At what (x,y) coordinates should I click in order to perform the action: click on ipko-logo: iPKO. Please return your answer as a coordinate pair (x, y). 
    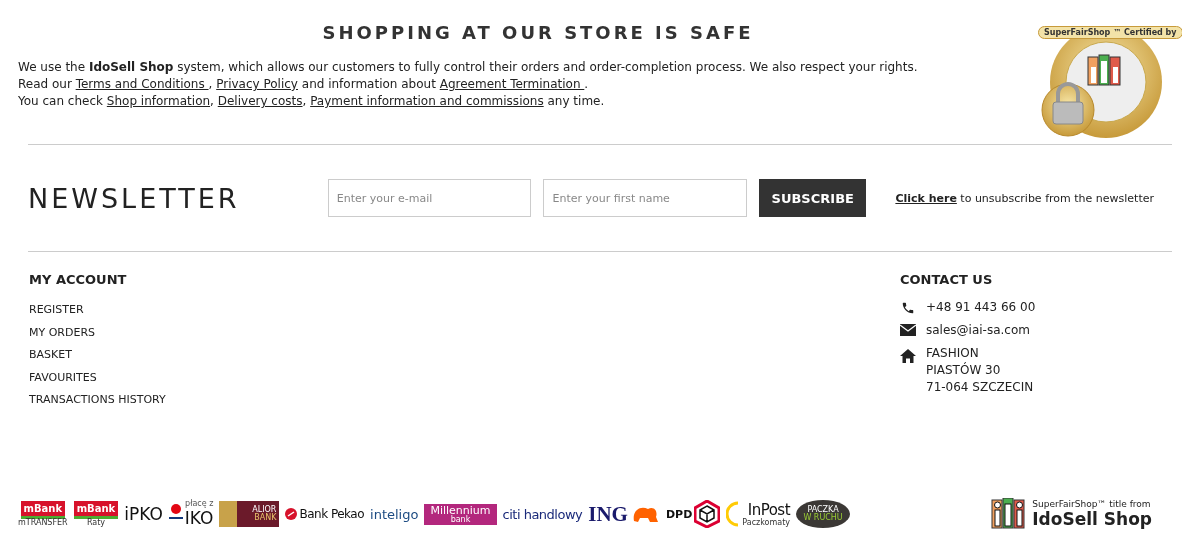
    Looking at the image, I should click on (143, 514).